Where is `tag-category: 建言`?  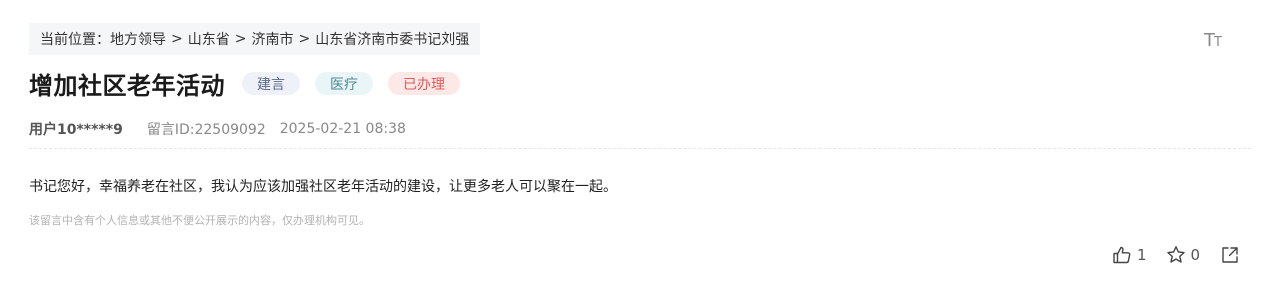
tag-category: 建言 is located at coordinates (271, 83).